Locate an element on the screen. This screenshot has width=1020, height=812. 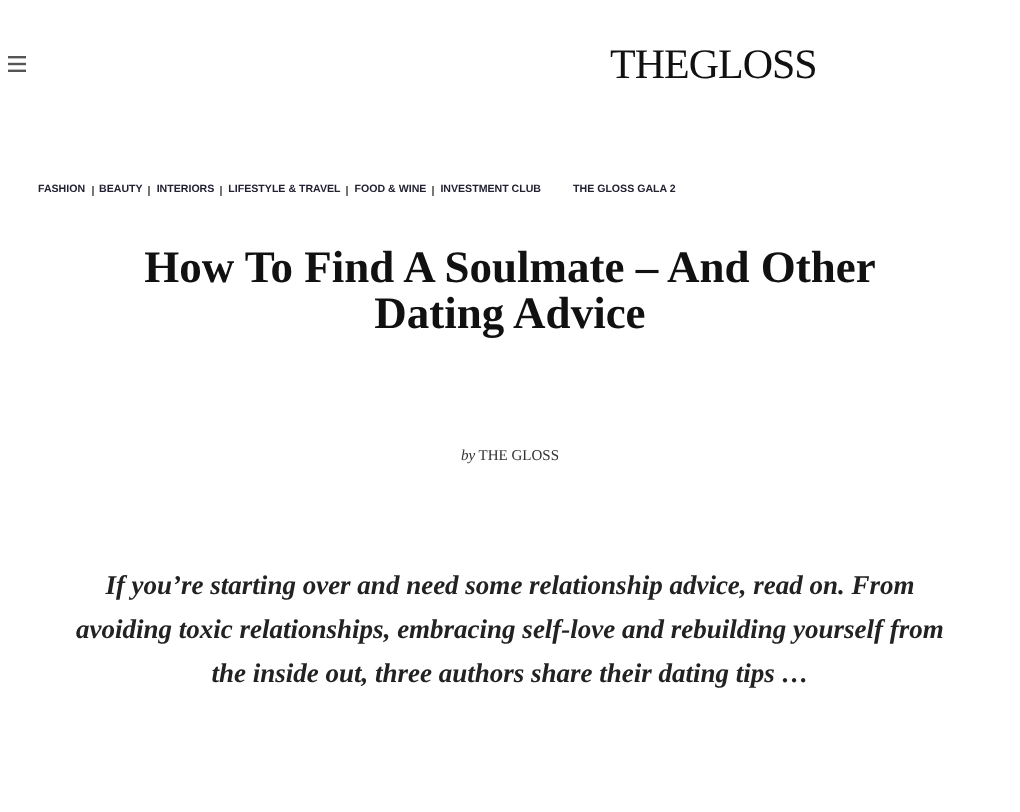
menu-icon is located at coordinates (17, 64).